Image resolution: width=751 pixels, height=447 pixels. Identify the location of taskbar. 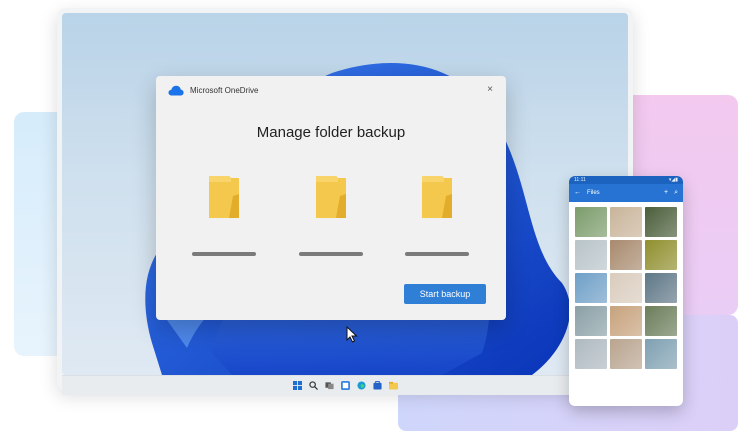
(345, 385).